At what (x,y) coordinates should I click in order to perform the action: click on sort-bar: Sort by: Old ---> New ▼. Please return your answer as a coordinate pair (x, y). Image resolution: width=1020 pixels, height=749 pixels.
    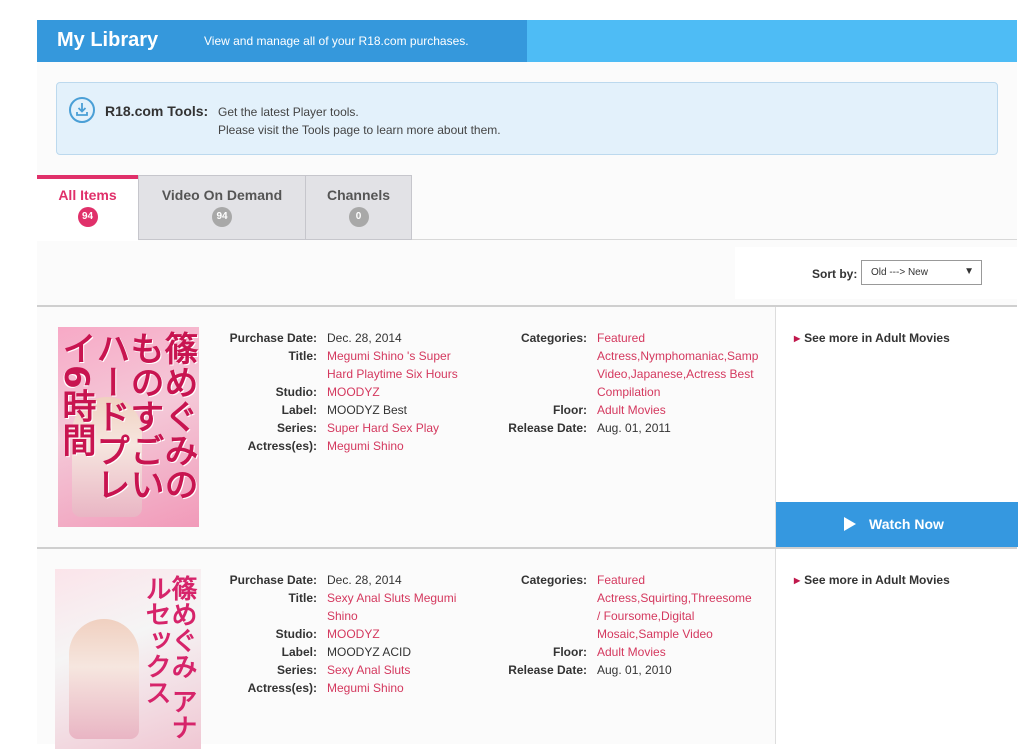
    Looking at the image, I should click on (876, 273).